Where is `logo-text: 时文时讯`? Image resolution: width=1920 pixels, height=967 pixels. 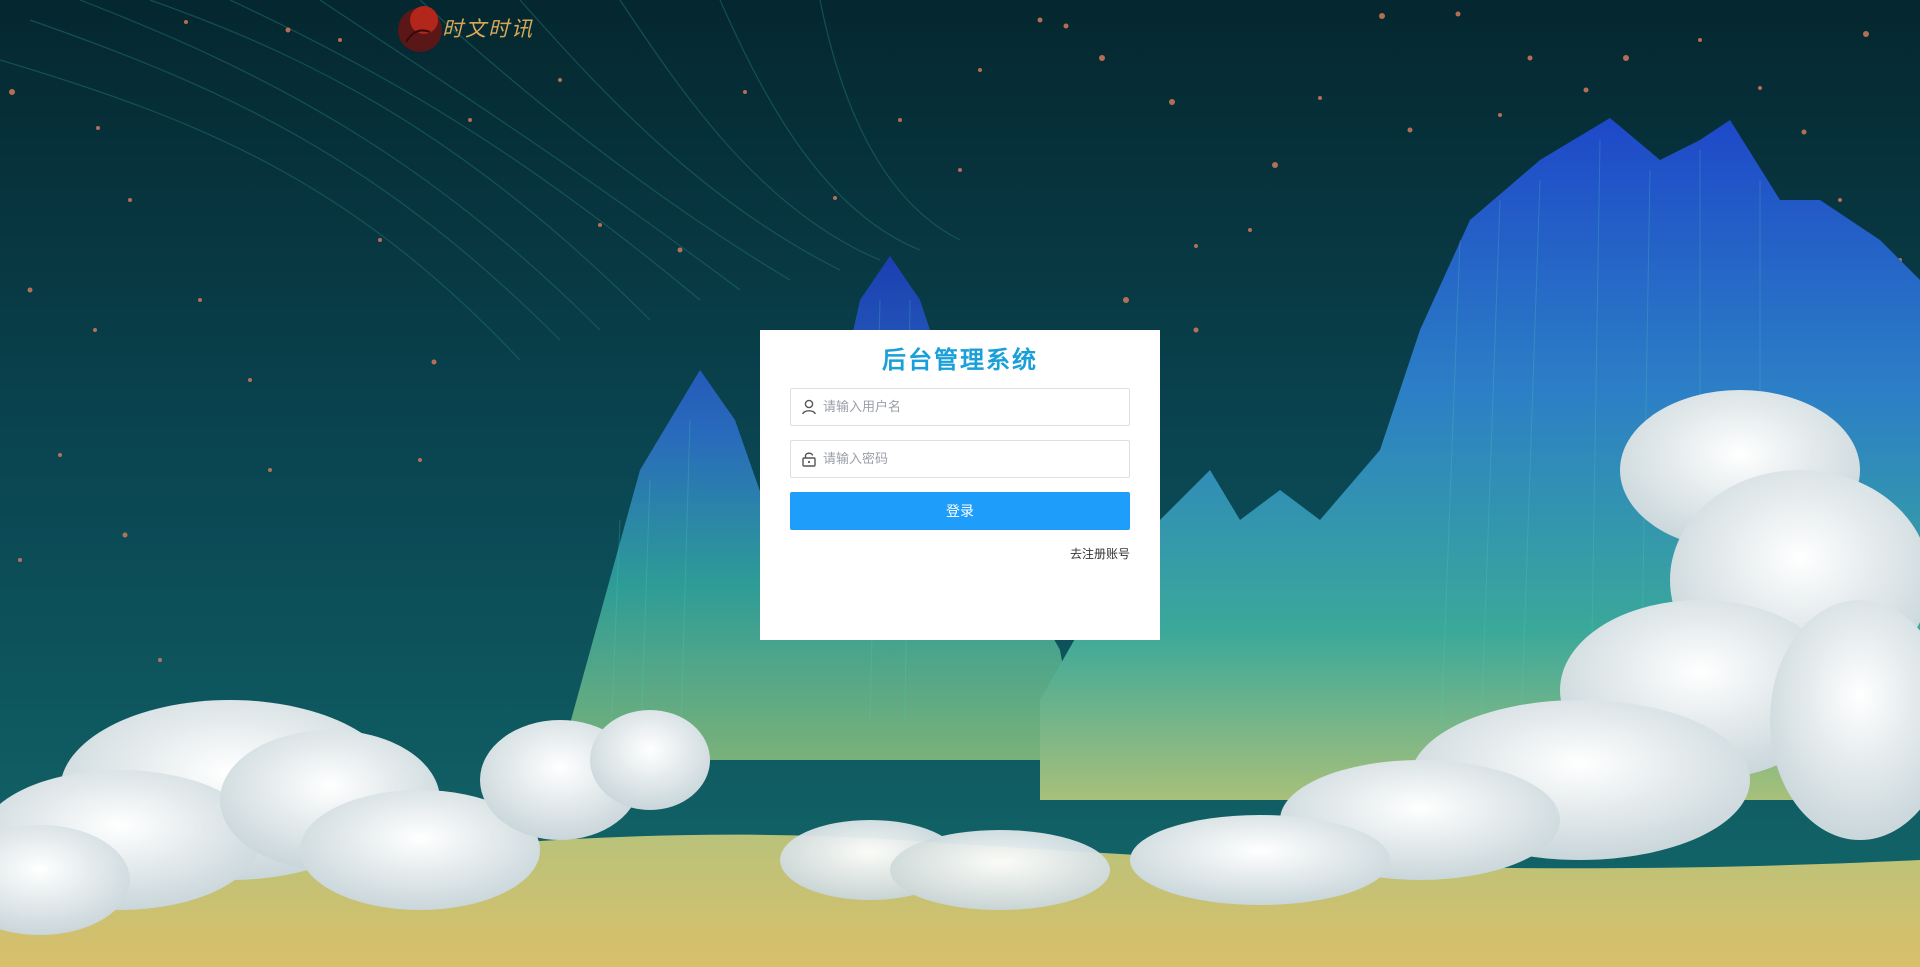 logo-text: 时文时讯 is located at coordinates (488, 29).